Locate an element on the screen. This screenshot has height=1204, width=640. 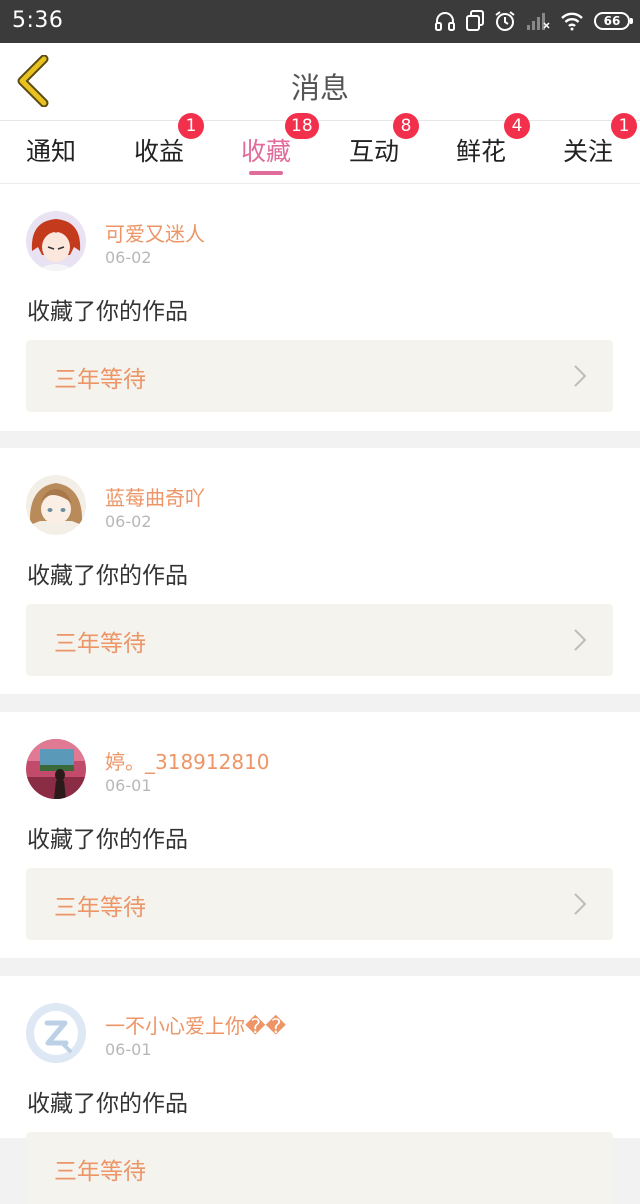
username: 可爱又迷人 is located at coordinates (155, 232).